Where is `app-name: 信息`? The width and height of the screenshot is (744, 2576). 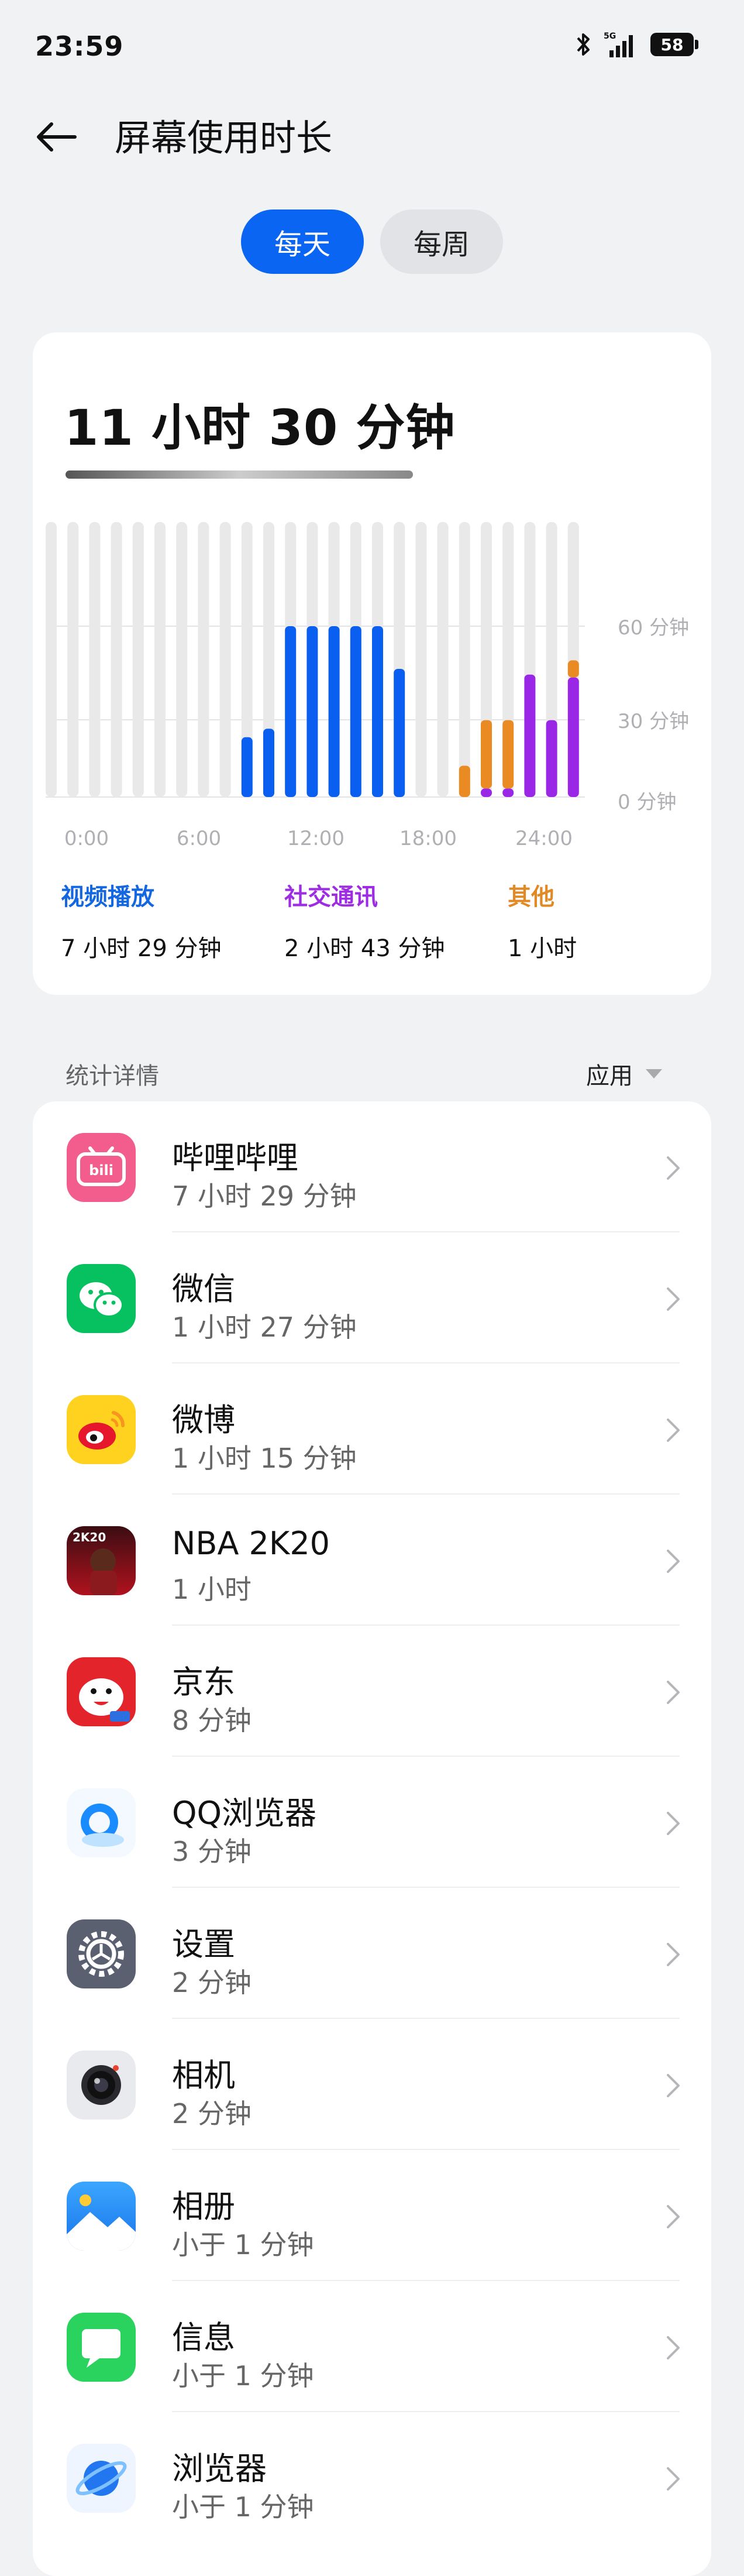
app-name: 信息 is located at coordinates (203, 2337).